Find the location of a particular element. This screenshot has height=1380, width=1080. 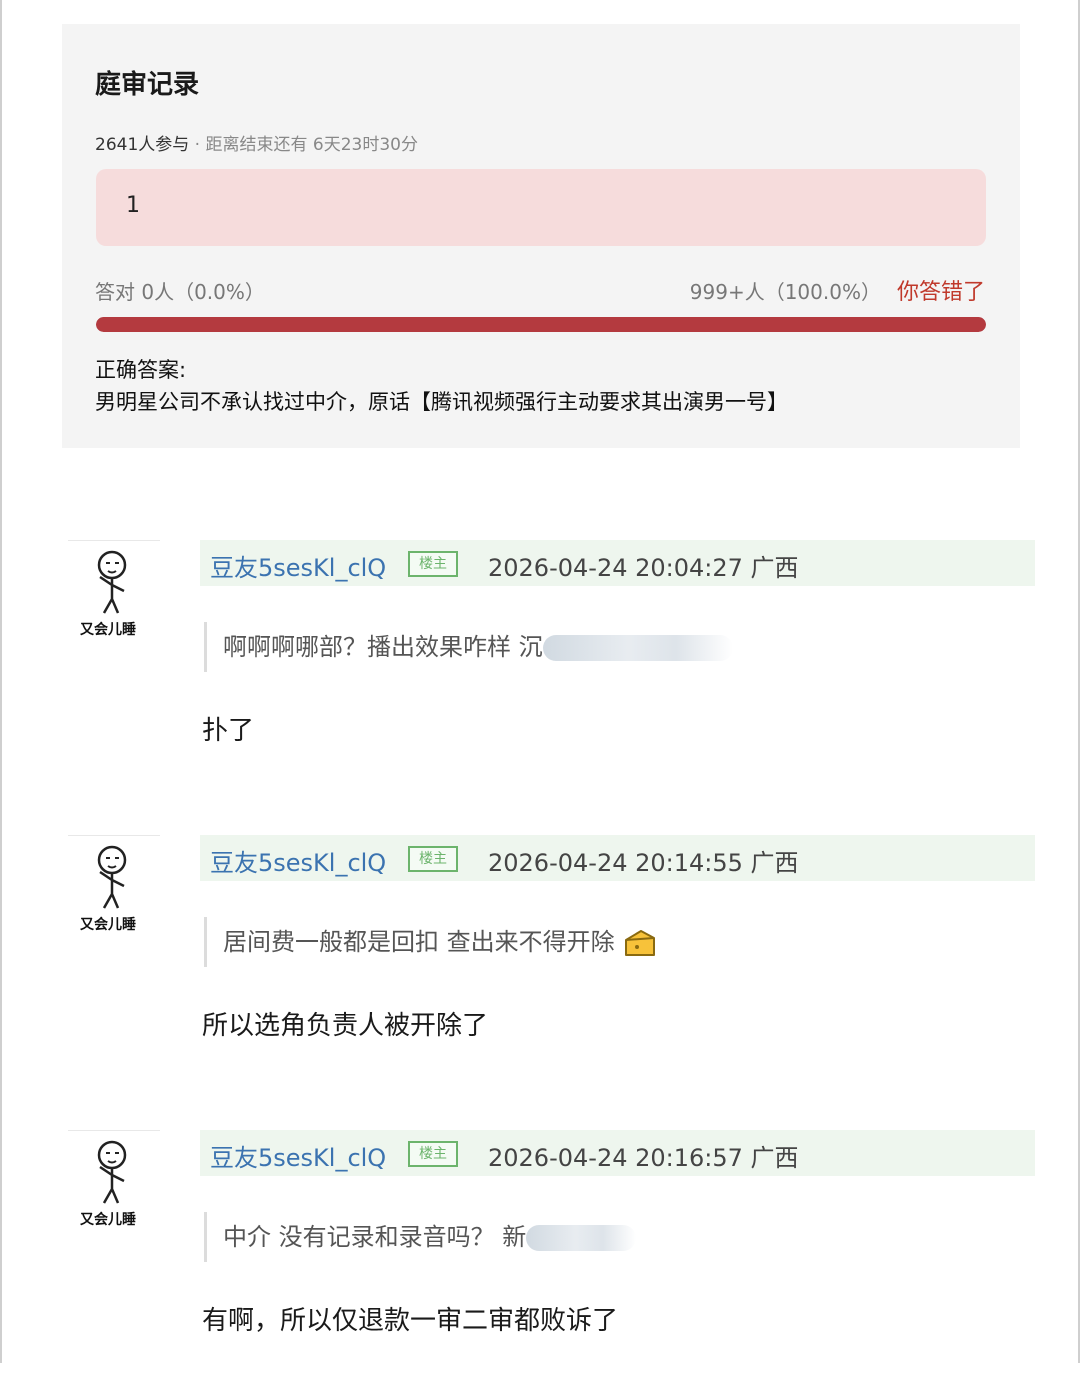

poll-progress-fill is located at coordinates (541, 324).